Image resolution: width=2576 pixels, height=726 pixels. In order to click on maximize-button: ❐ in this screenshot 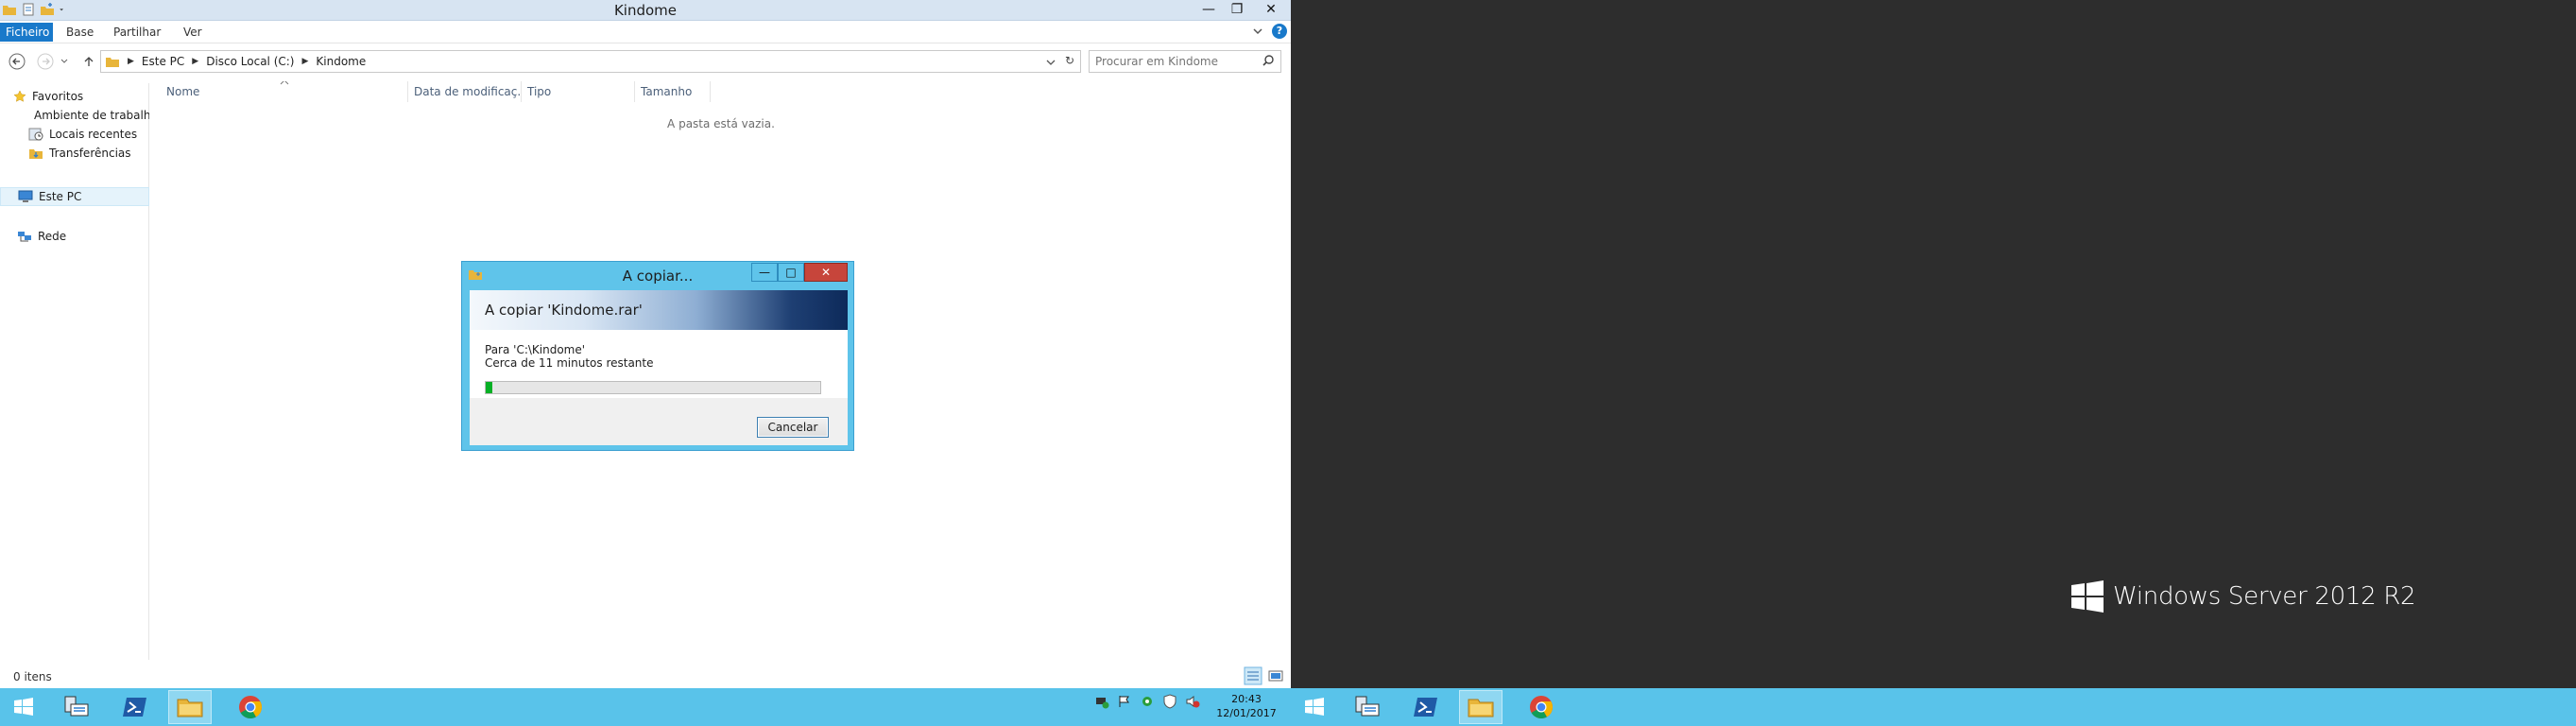, I will do `click(1237, 9)`.